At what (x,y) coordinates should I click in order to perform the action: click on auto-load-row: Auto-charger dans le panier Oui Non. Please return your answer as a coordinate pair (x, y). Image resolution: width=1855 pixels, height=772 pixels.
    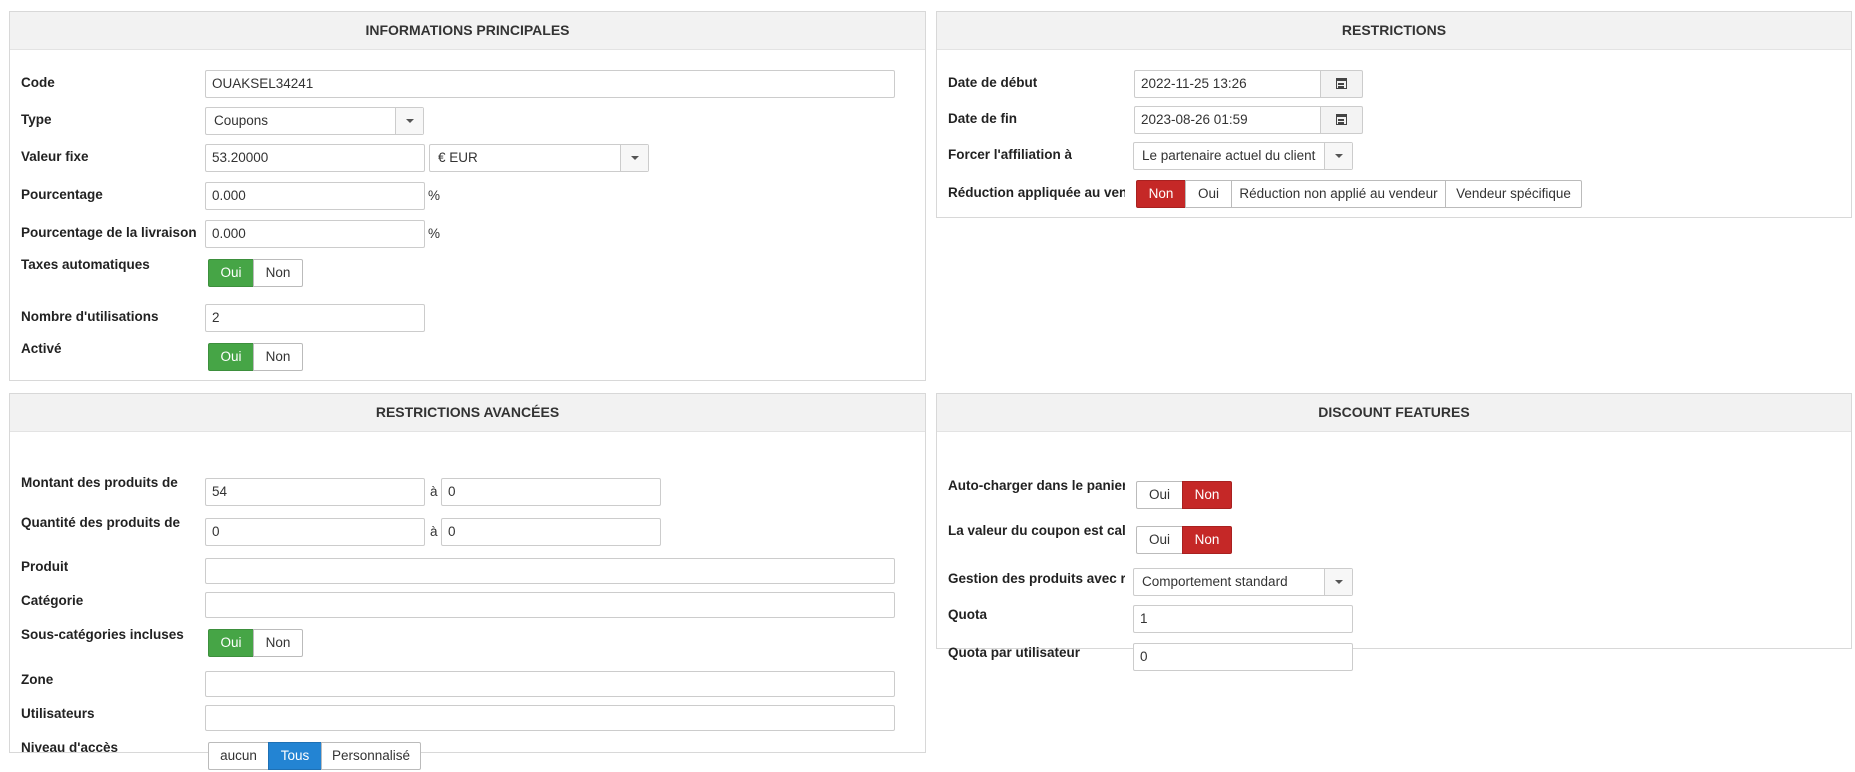
    Looking at the image, I should click on (1394, 494).